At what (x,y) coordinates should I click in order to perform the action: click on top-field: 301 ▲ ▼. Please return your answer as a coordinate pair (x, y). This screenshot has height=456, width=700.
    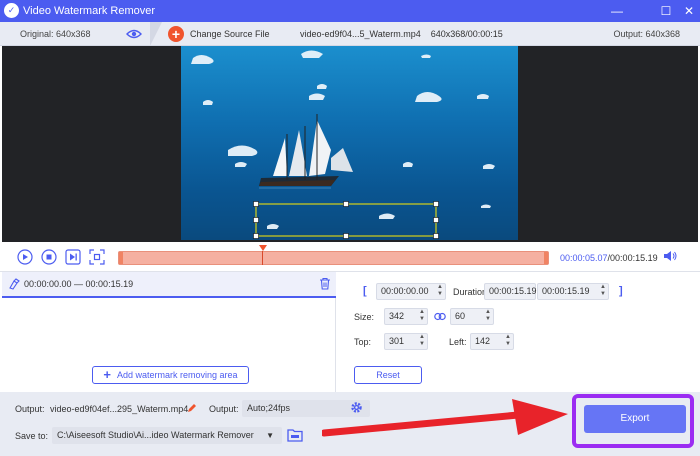
    Looking at the image, I should click on (406, 341).